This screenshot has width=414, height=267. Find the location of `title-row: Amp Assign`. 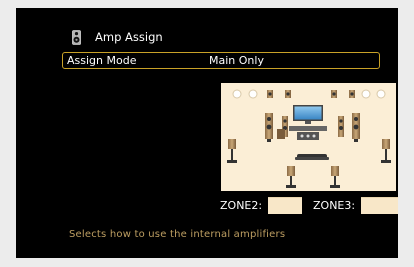

title-row: Amp Assign is located at coordinates (117, 37).